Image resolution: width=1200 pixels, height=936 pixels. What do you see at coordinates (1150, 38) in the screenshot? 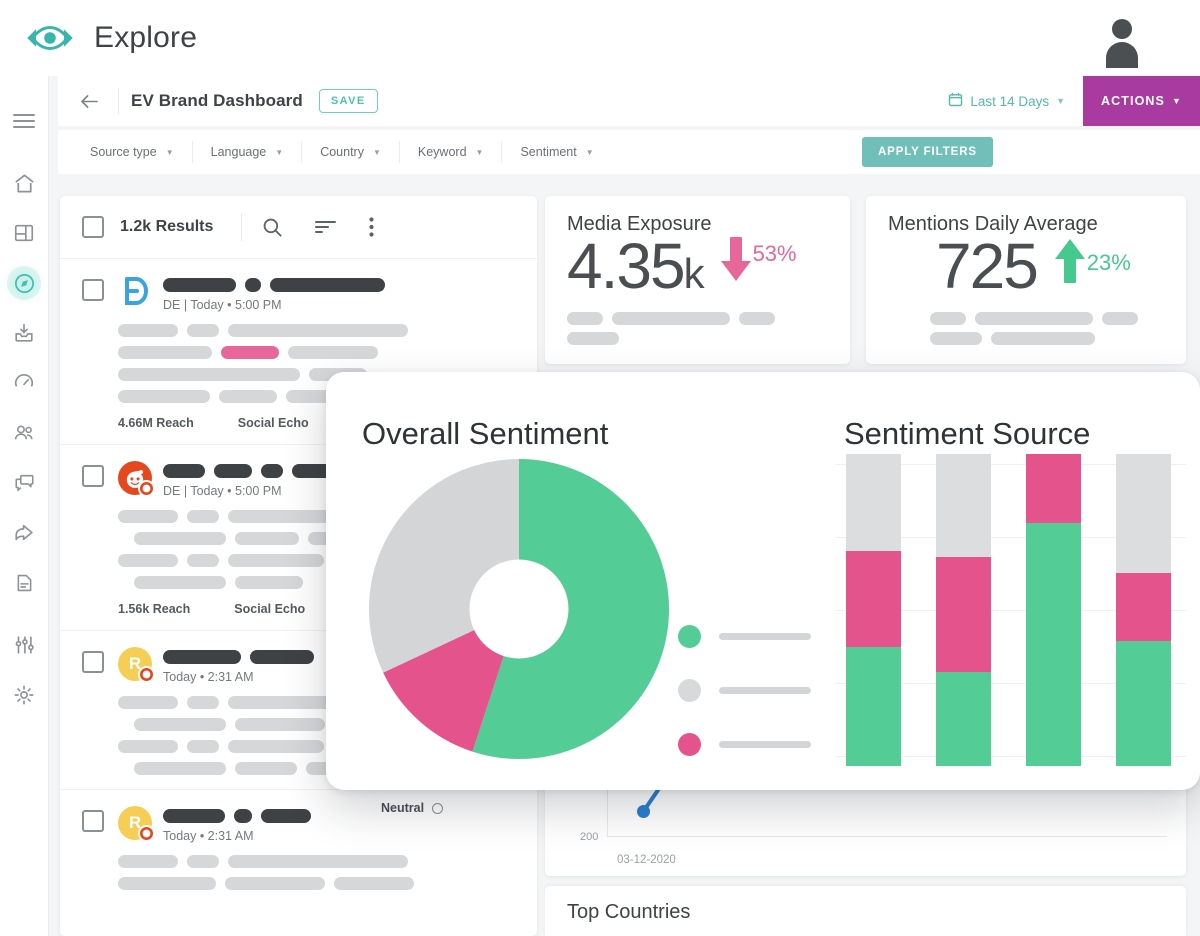
I see `avatar` at bounding box center [1150, 38].